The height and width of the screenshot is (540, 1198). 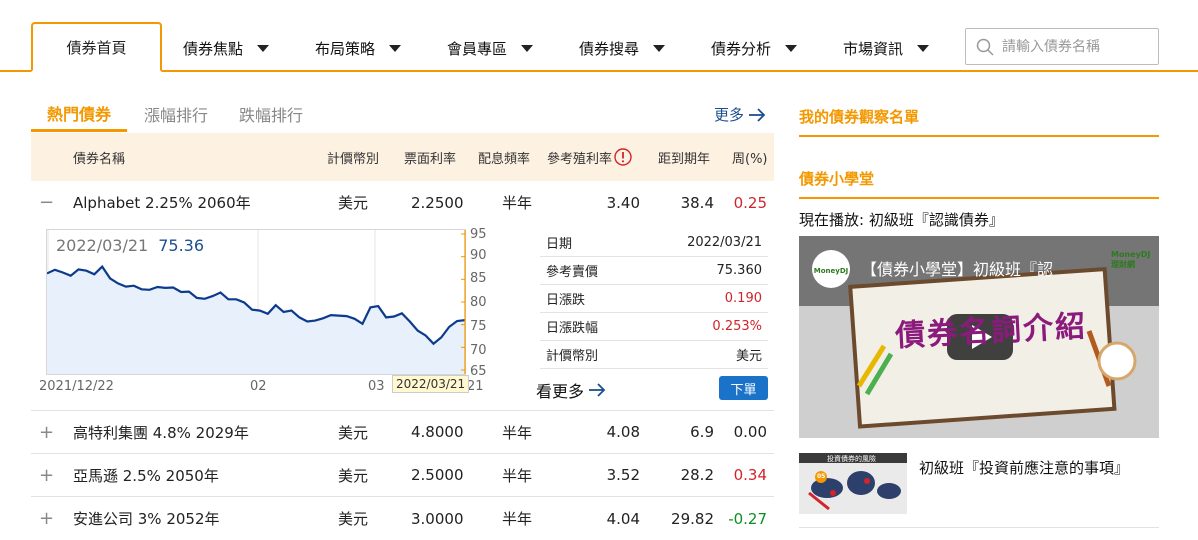 What do you see at coordinates (46, 202) in the screenshot?
I see `collapse-icon: −` at bounding box center [46, 202].